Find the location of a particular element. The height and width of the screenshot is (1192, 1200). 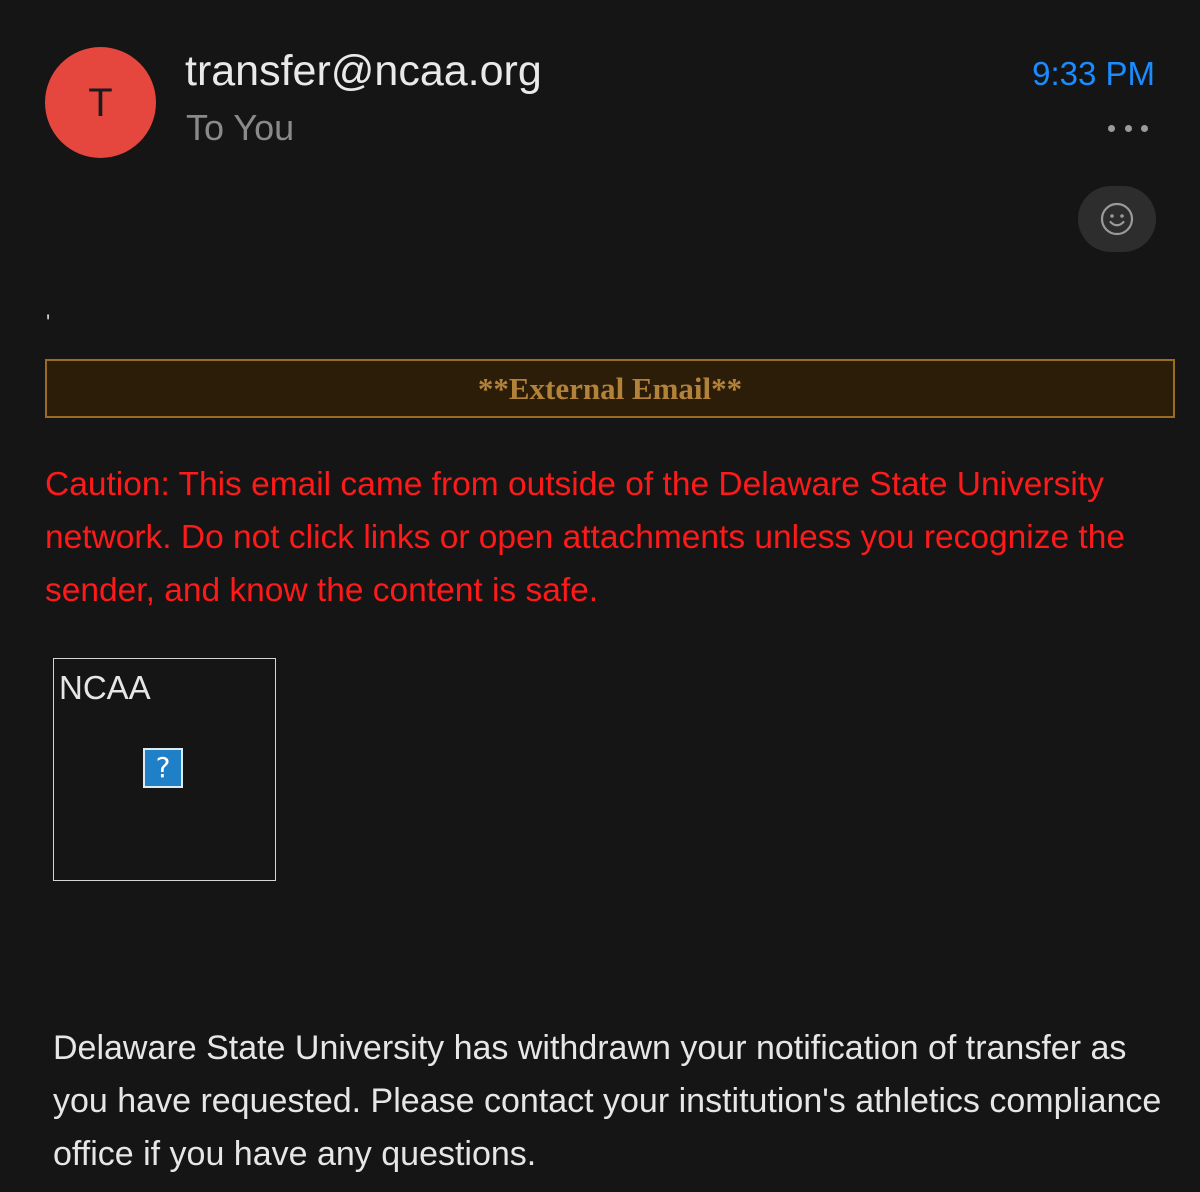

broken-image-icon: ? is located at coordinates (163, 768).